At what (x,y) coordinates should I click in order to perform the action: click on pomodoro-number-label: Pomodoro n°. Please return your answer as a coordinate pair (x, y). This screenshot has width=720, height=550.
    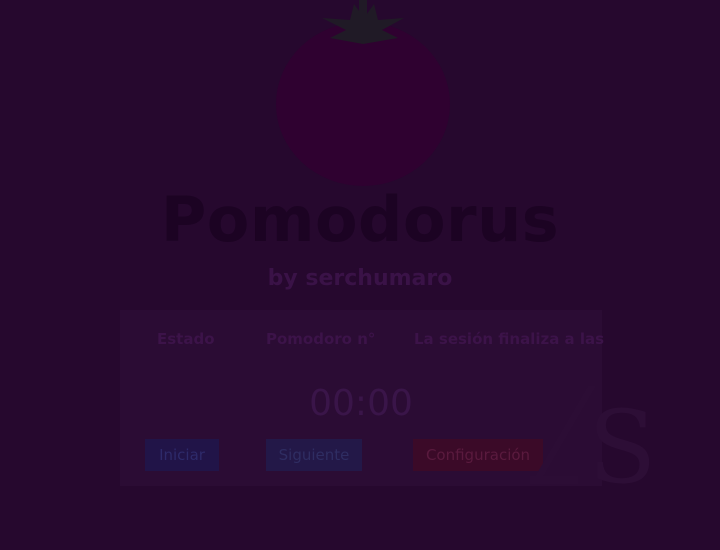
    Looking at the image, I should click on (321, 339).